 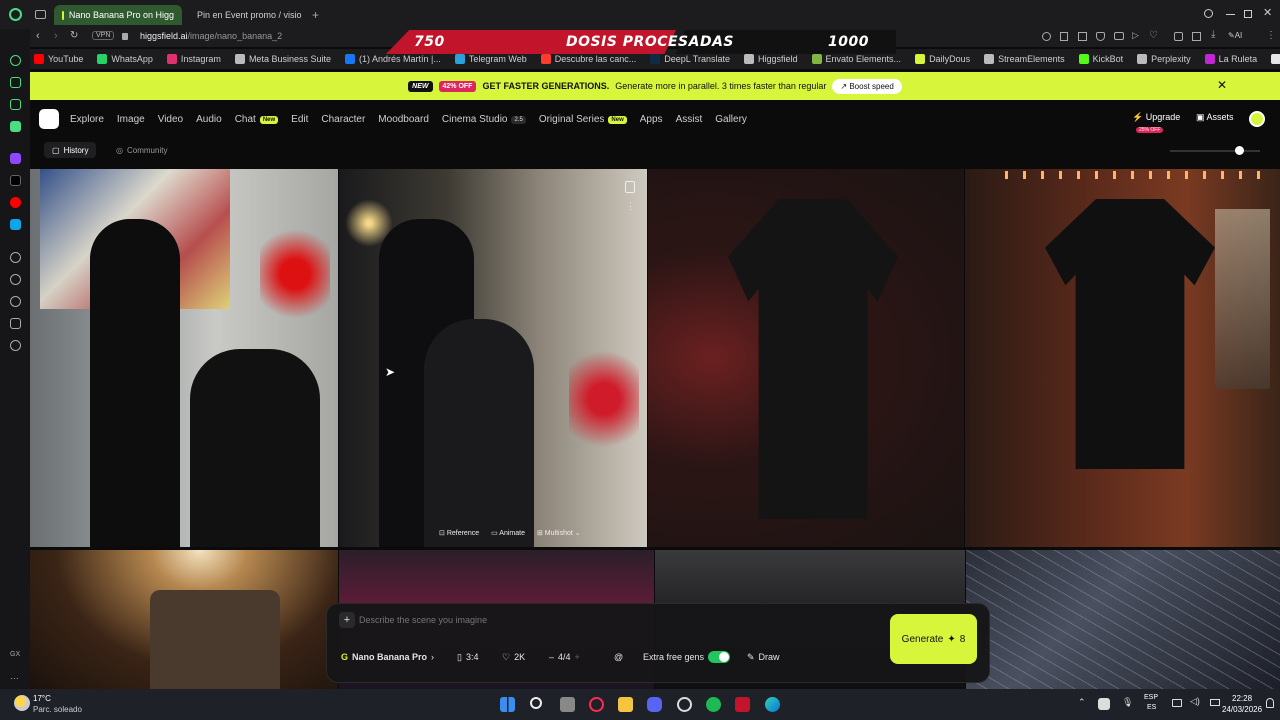 I want to click on notifications-icon, so click(x=1270, y=703).